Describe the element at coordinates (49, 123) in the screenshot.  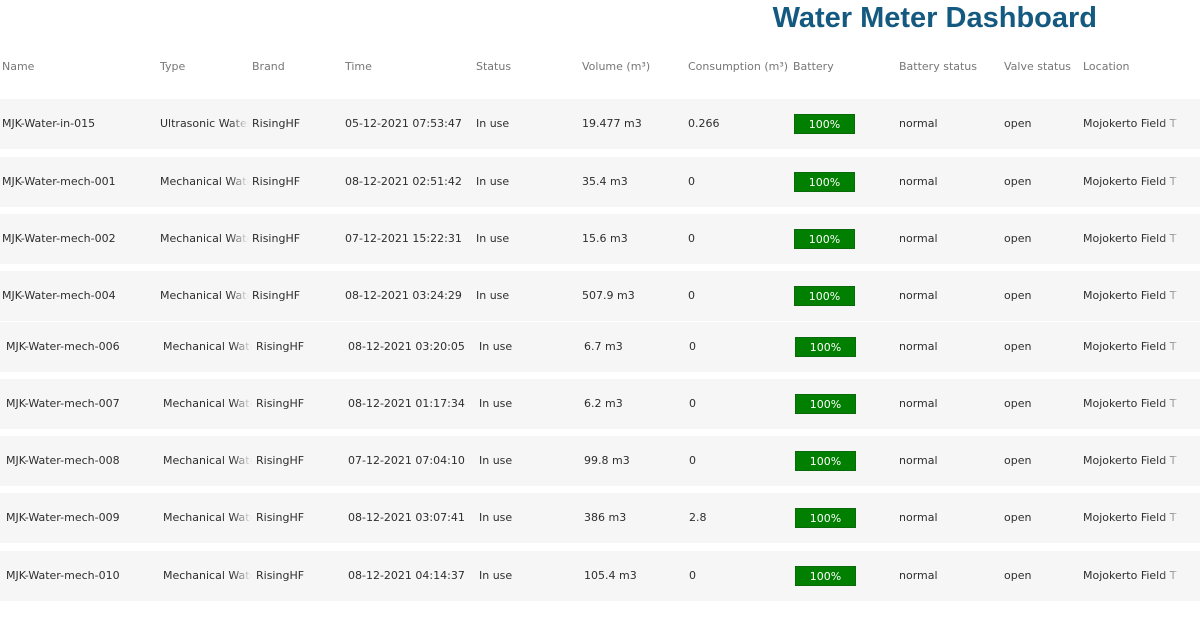
I see `cell-name: MJK-Water-in-015` at that location.